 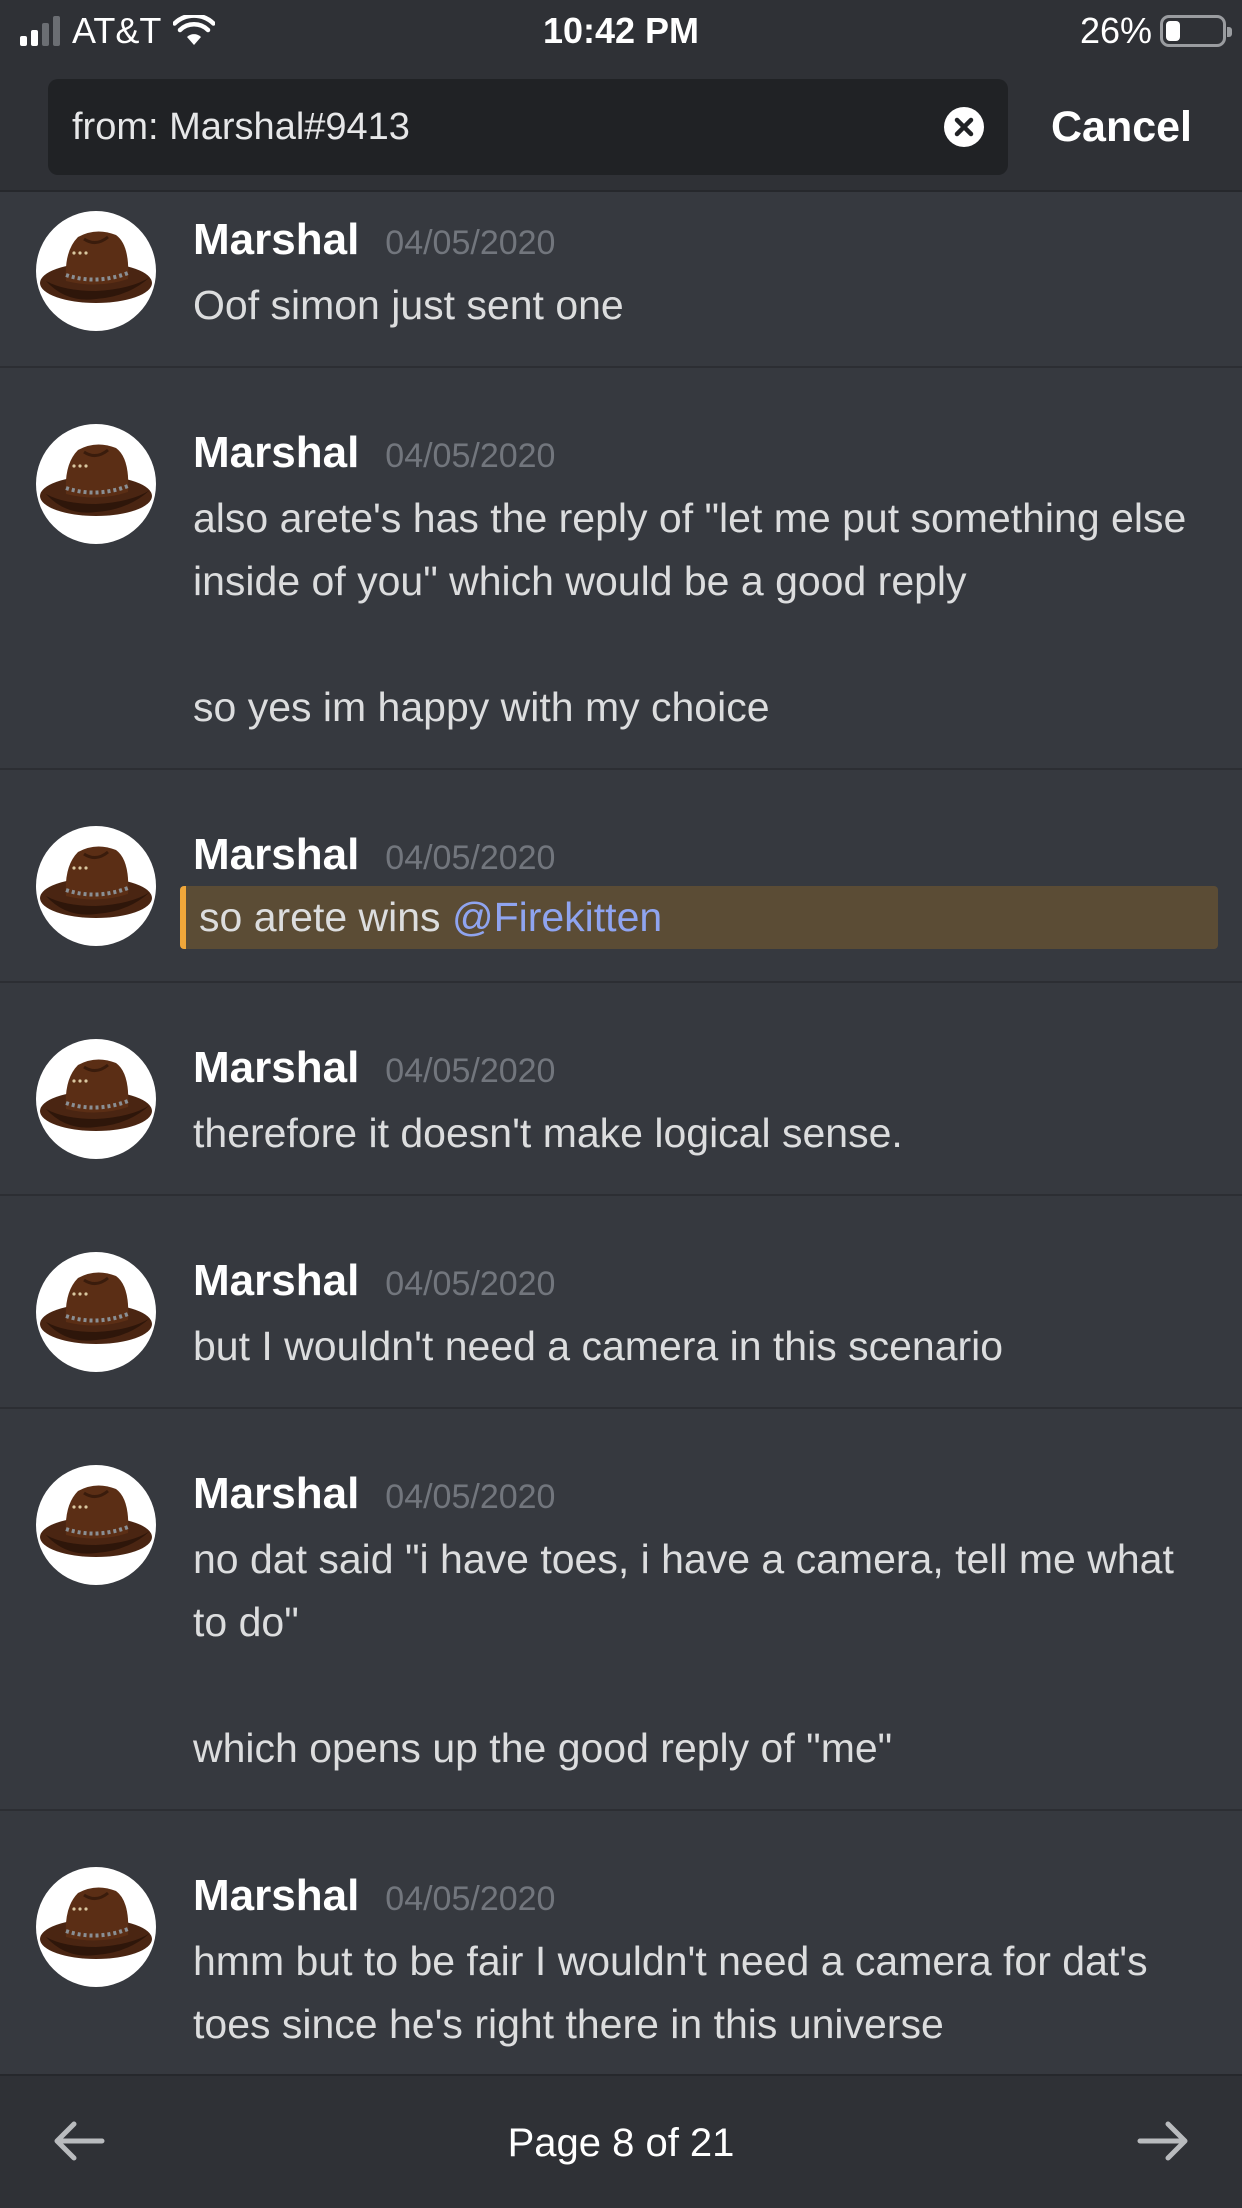 I want to click on next-page-button, so click(x=1163, y=2141).